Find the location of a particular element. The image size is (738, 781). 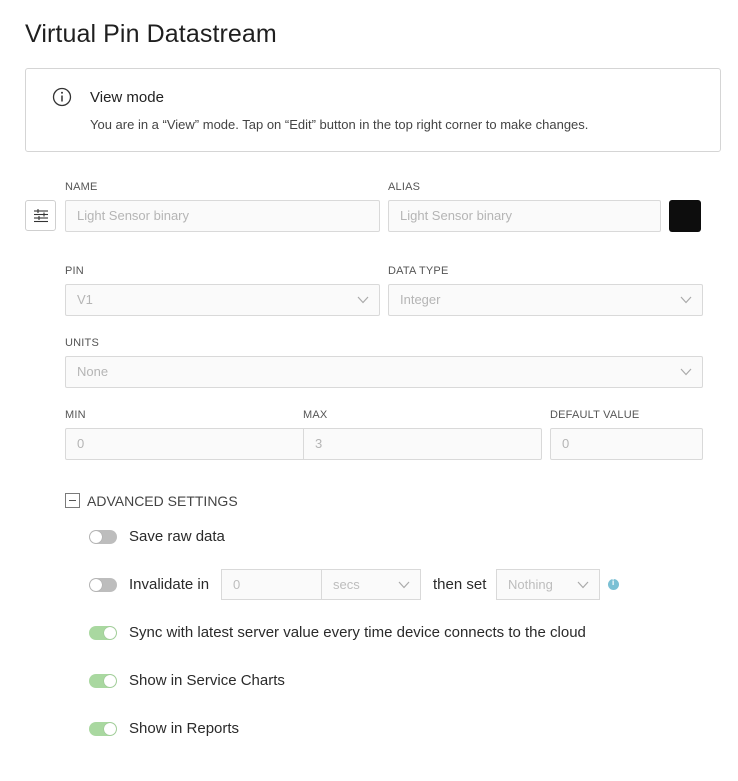

alias-input: Light Sensor binary is located at coordinates (524, 216).